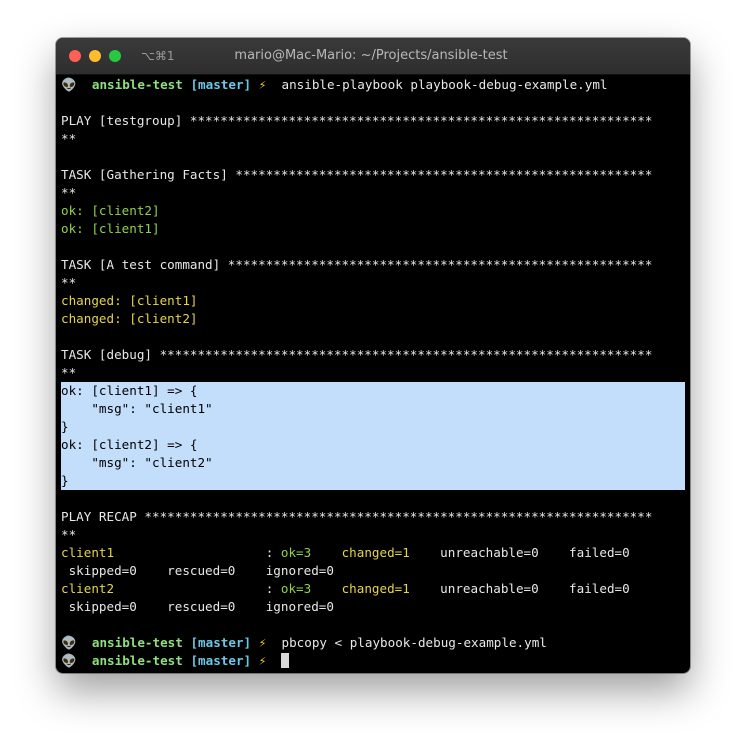 The image size is (746, 748). Describe the element at coordinates (163, 552) in the screenshot. I see `recap-host: client1` at that location.